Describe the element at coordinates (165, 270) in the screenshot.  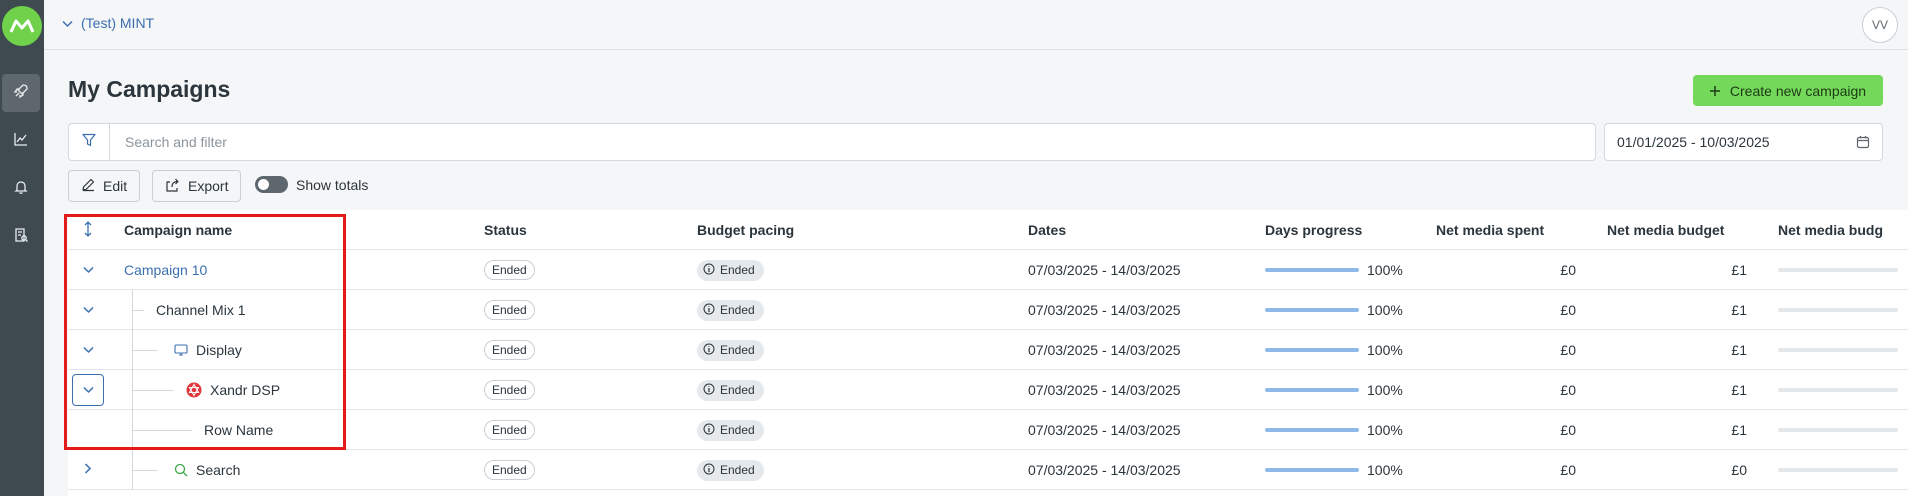
I see `campaign-name-link: Campaign 10` at that location.